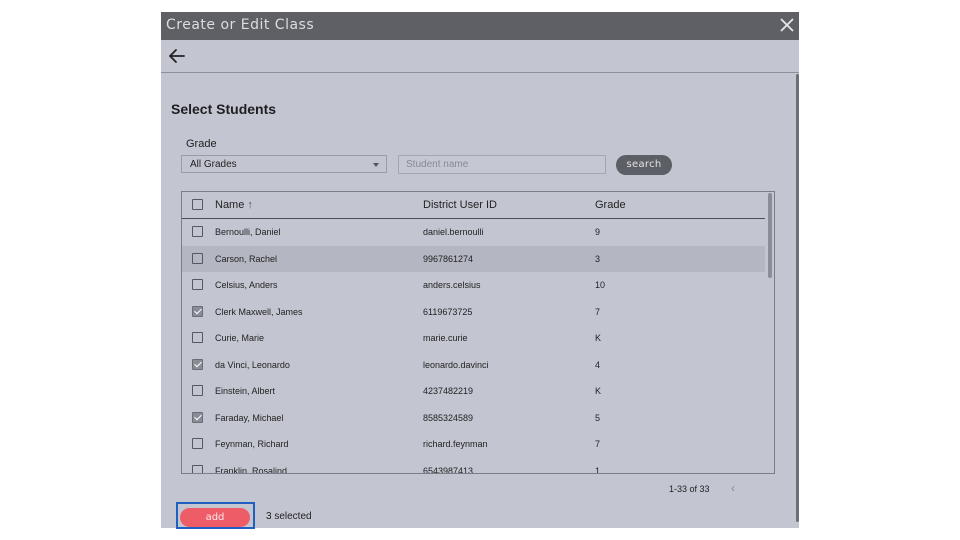  What do you see at coordinates (250, 205) in the screenshot?
I see `sort-ascending-icon: ↑` at bounding box center [250, 205].